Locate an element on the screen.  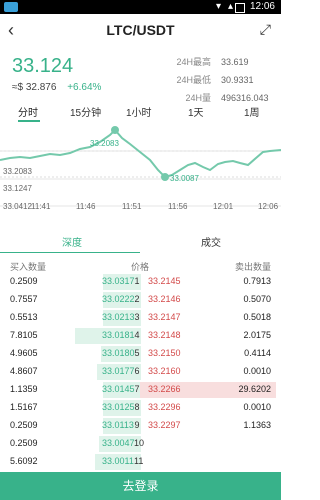
row-index: 9 is located at coordinates (137, 425).